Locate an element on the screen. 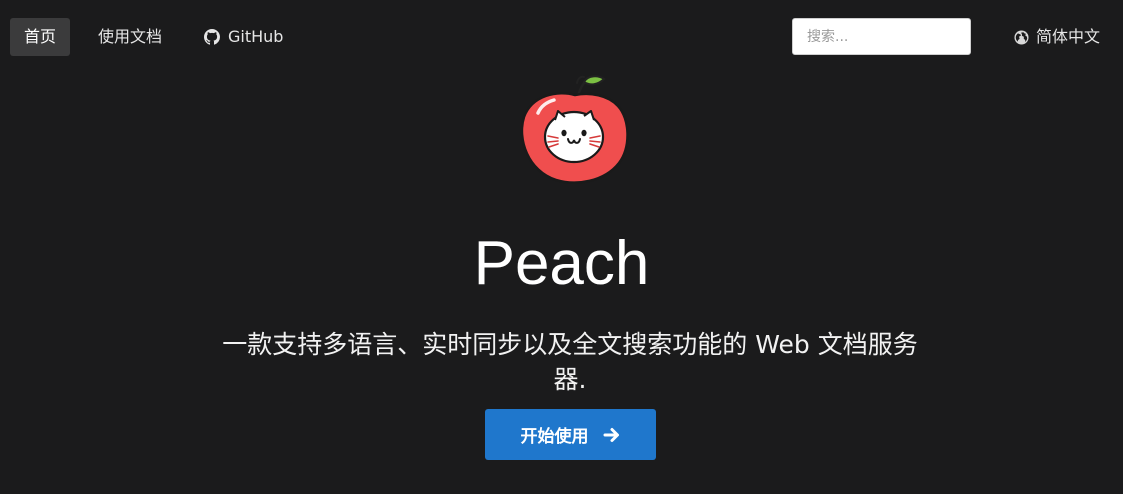  nav-github-link: GitHub is located at coordinates (243, 37).